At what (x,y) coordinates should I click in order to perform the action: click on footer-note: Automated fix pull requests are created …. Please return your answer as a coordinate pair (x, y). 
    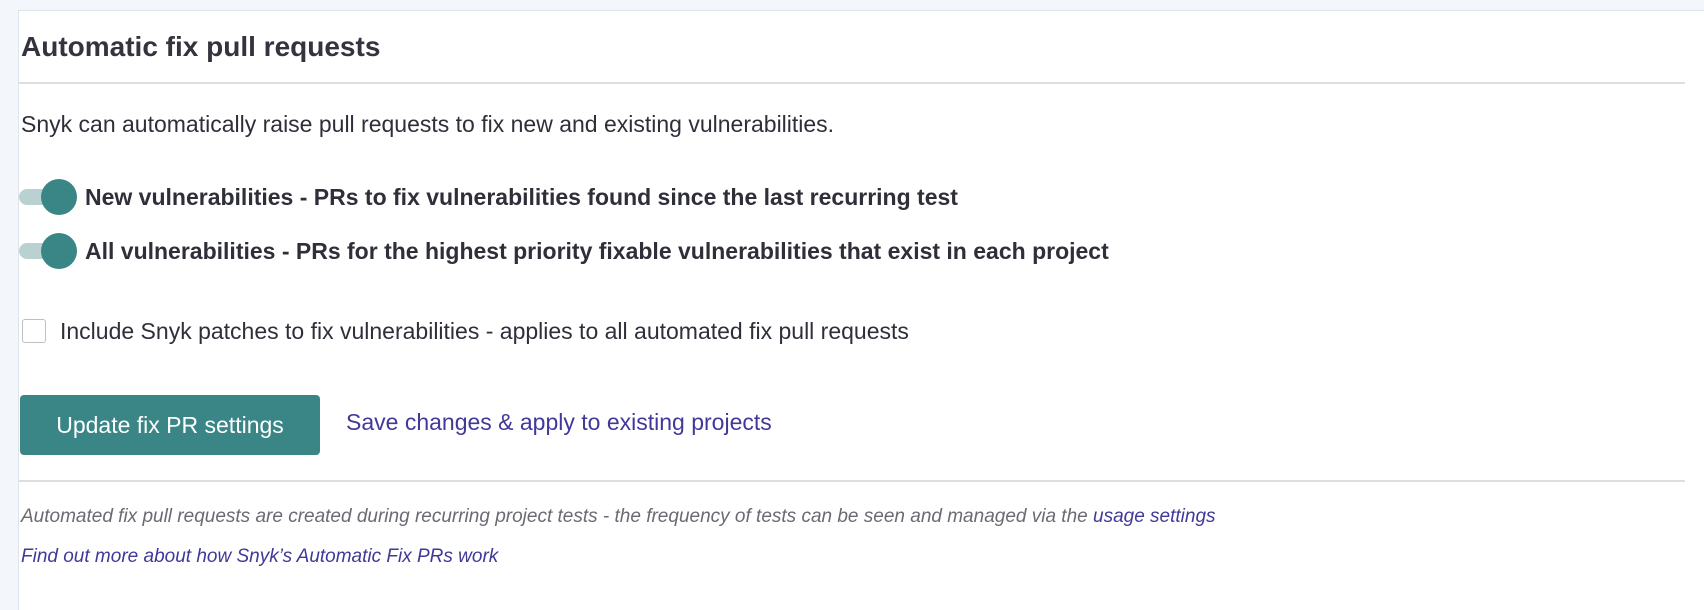
    Looking at the image, I should click on (618, 517).